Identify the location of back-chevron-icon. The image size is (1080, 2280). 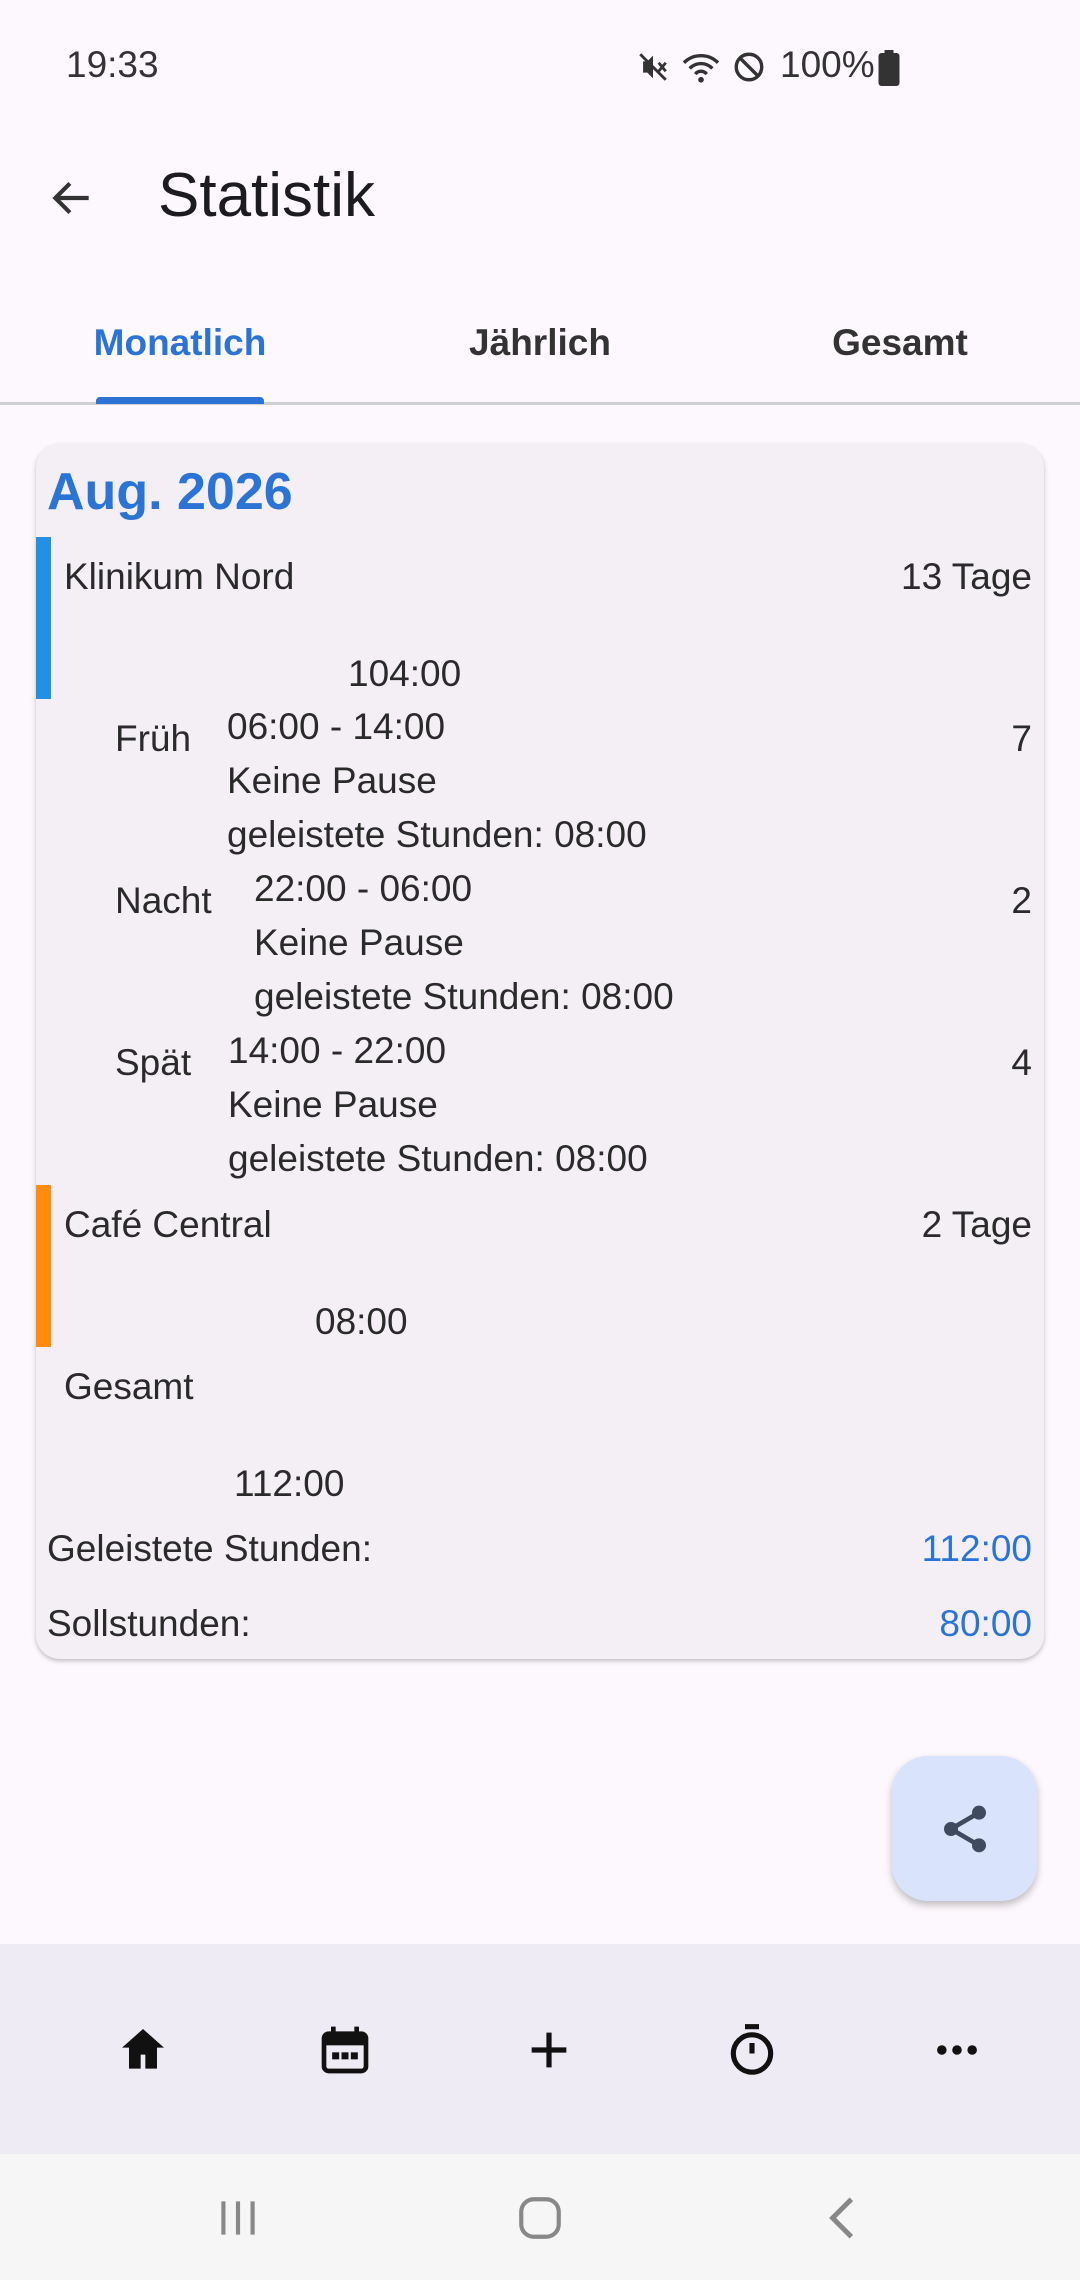
(841, 2218).